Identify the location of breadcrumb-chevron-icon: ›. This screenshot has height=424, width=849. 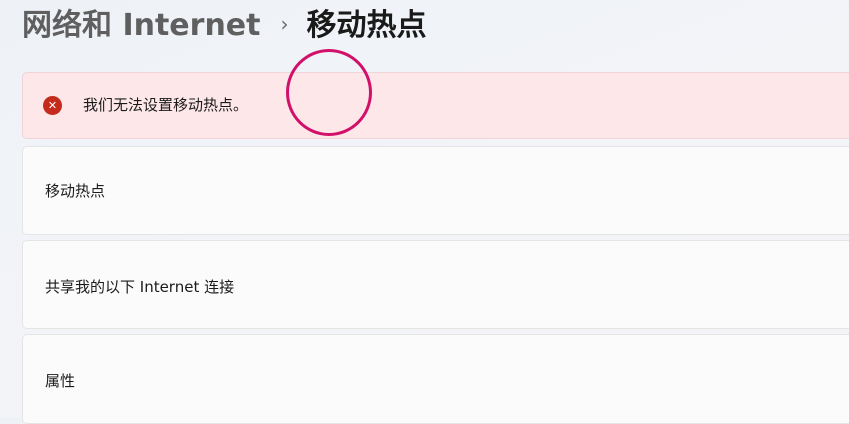
(284, 24).